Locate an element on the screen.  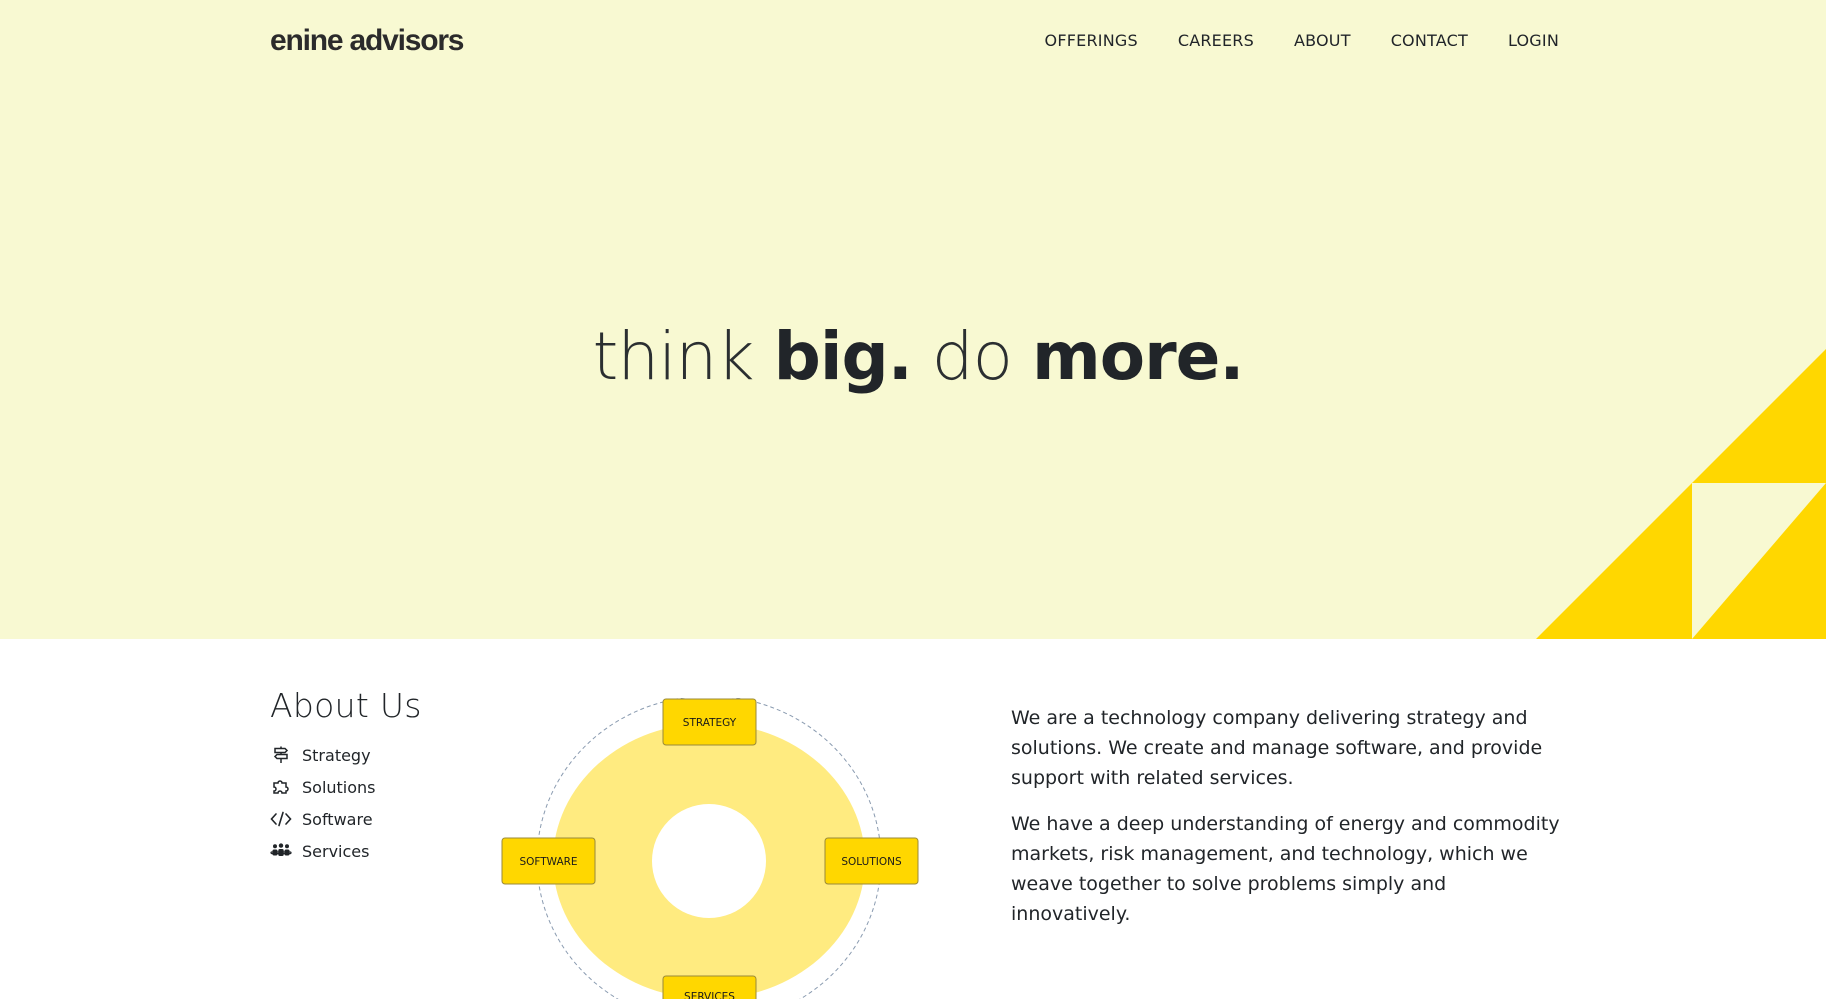
people-icon is located at coordinates (281, 851).